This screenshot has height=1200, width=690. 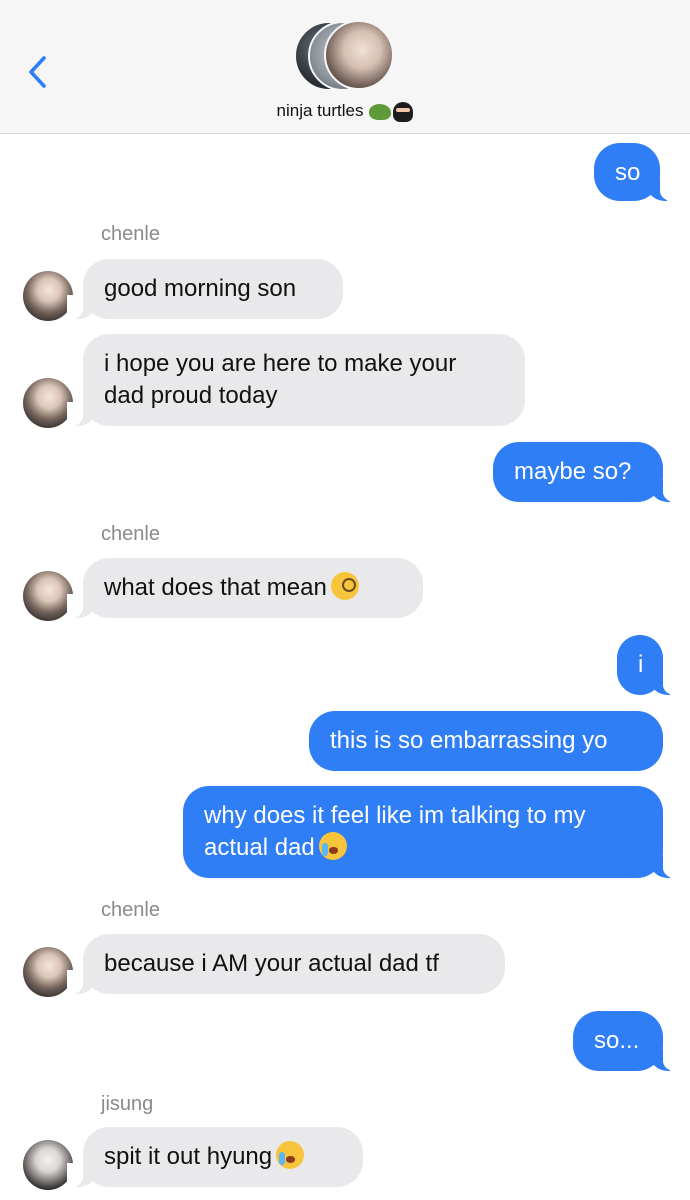 What do you see at coordinates (48, 1165) in the screenshot?
I see `contact-avatar-jisung` at bounding box center [48, 1165].